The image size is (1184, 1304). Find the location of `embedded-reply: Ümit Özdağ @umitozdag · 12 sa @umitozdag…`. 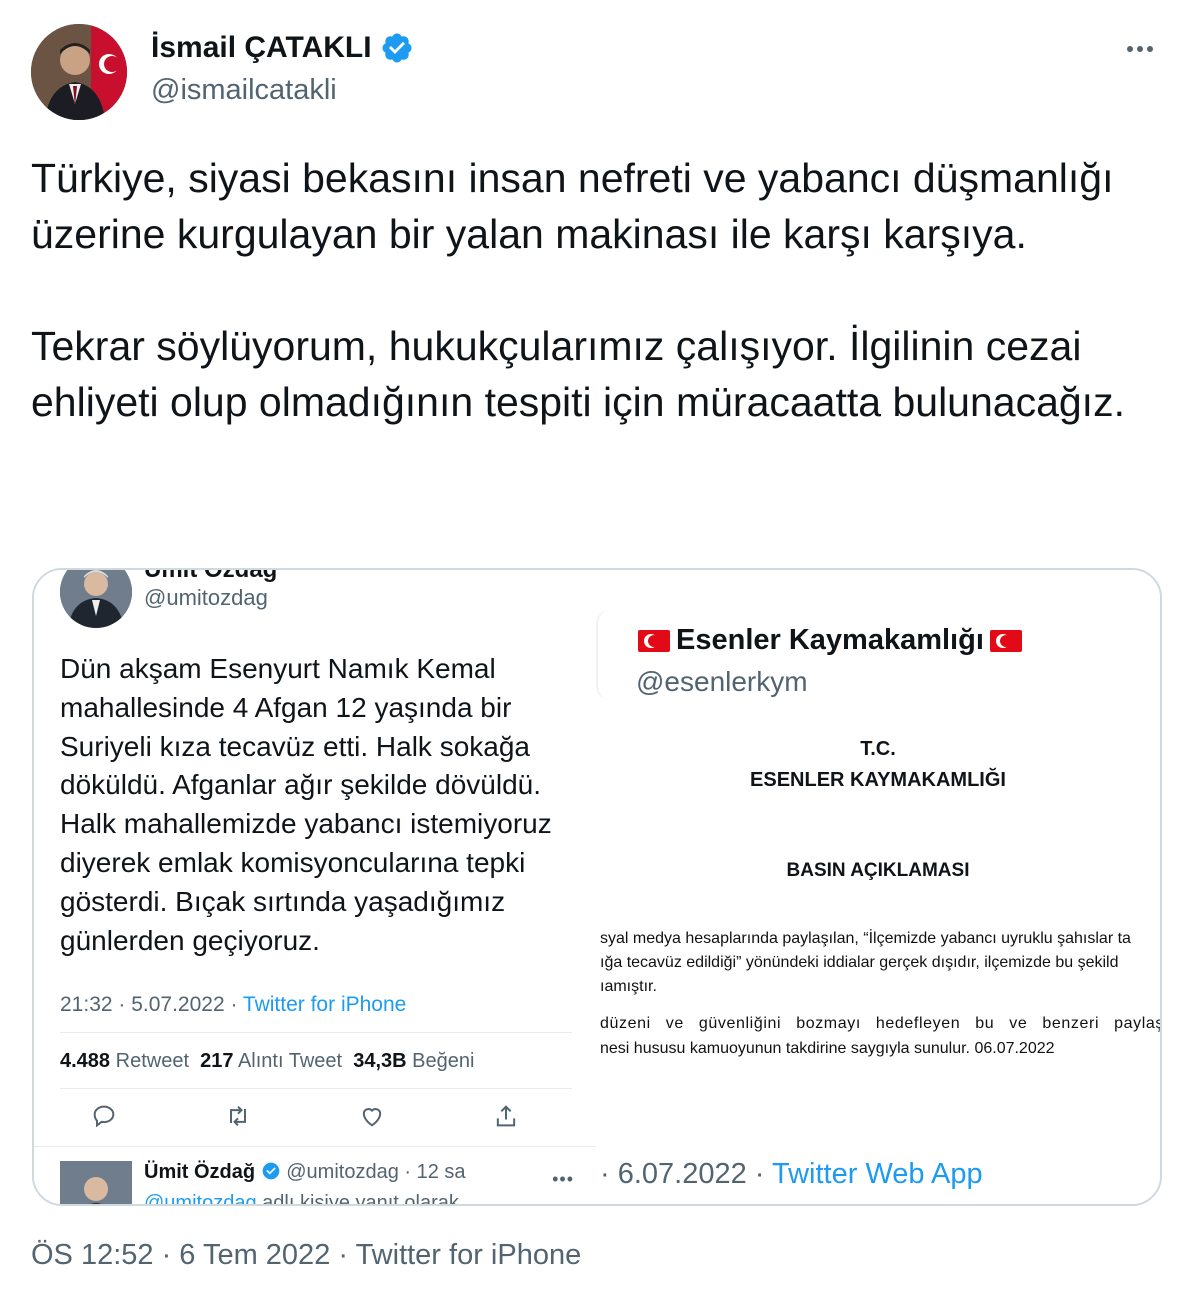

embedded-reply: Ümit Özdağ @umitozdag · 12 sa @umitozdag… is located at coordinates (315, 1176).